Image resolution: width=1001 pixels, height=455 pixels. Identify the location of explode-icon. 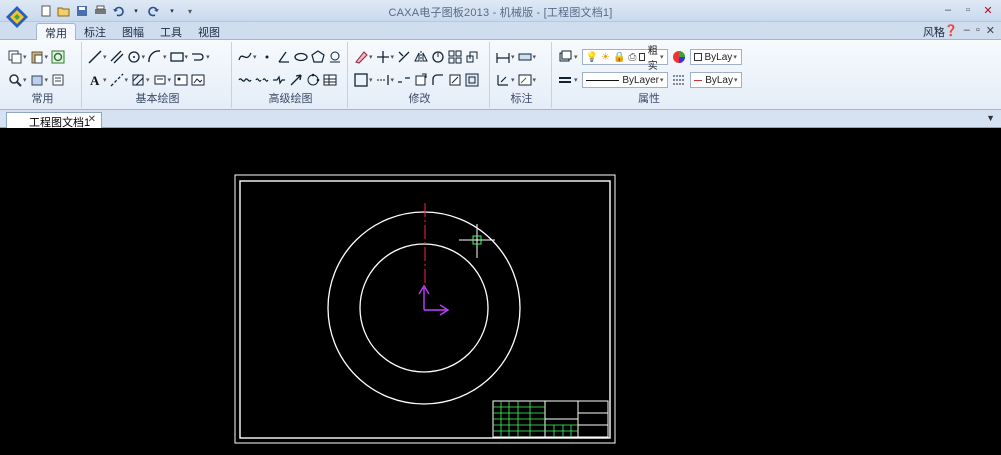
(455, 80).